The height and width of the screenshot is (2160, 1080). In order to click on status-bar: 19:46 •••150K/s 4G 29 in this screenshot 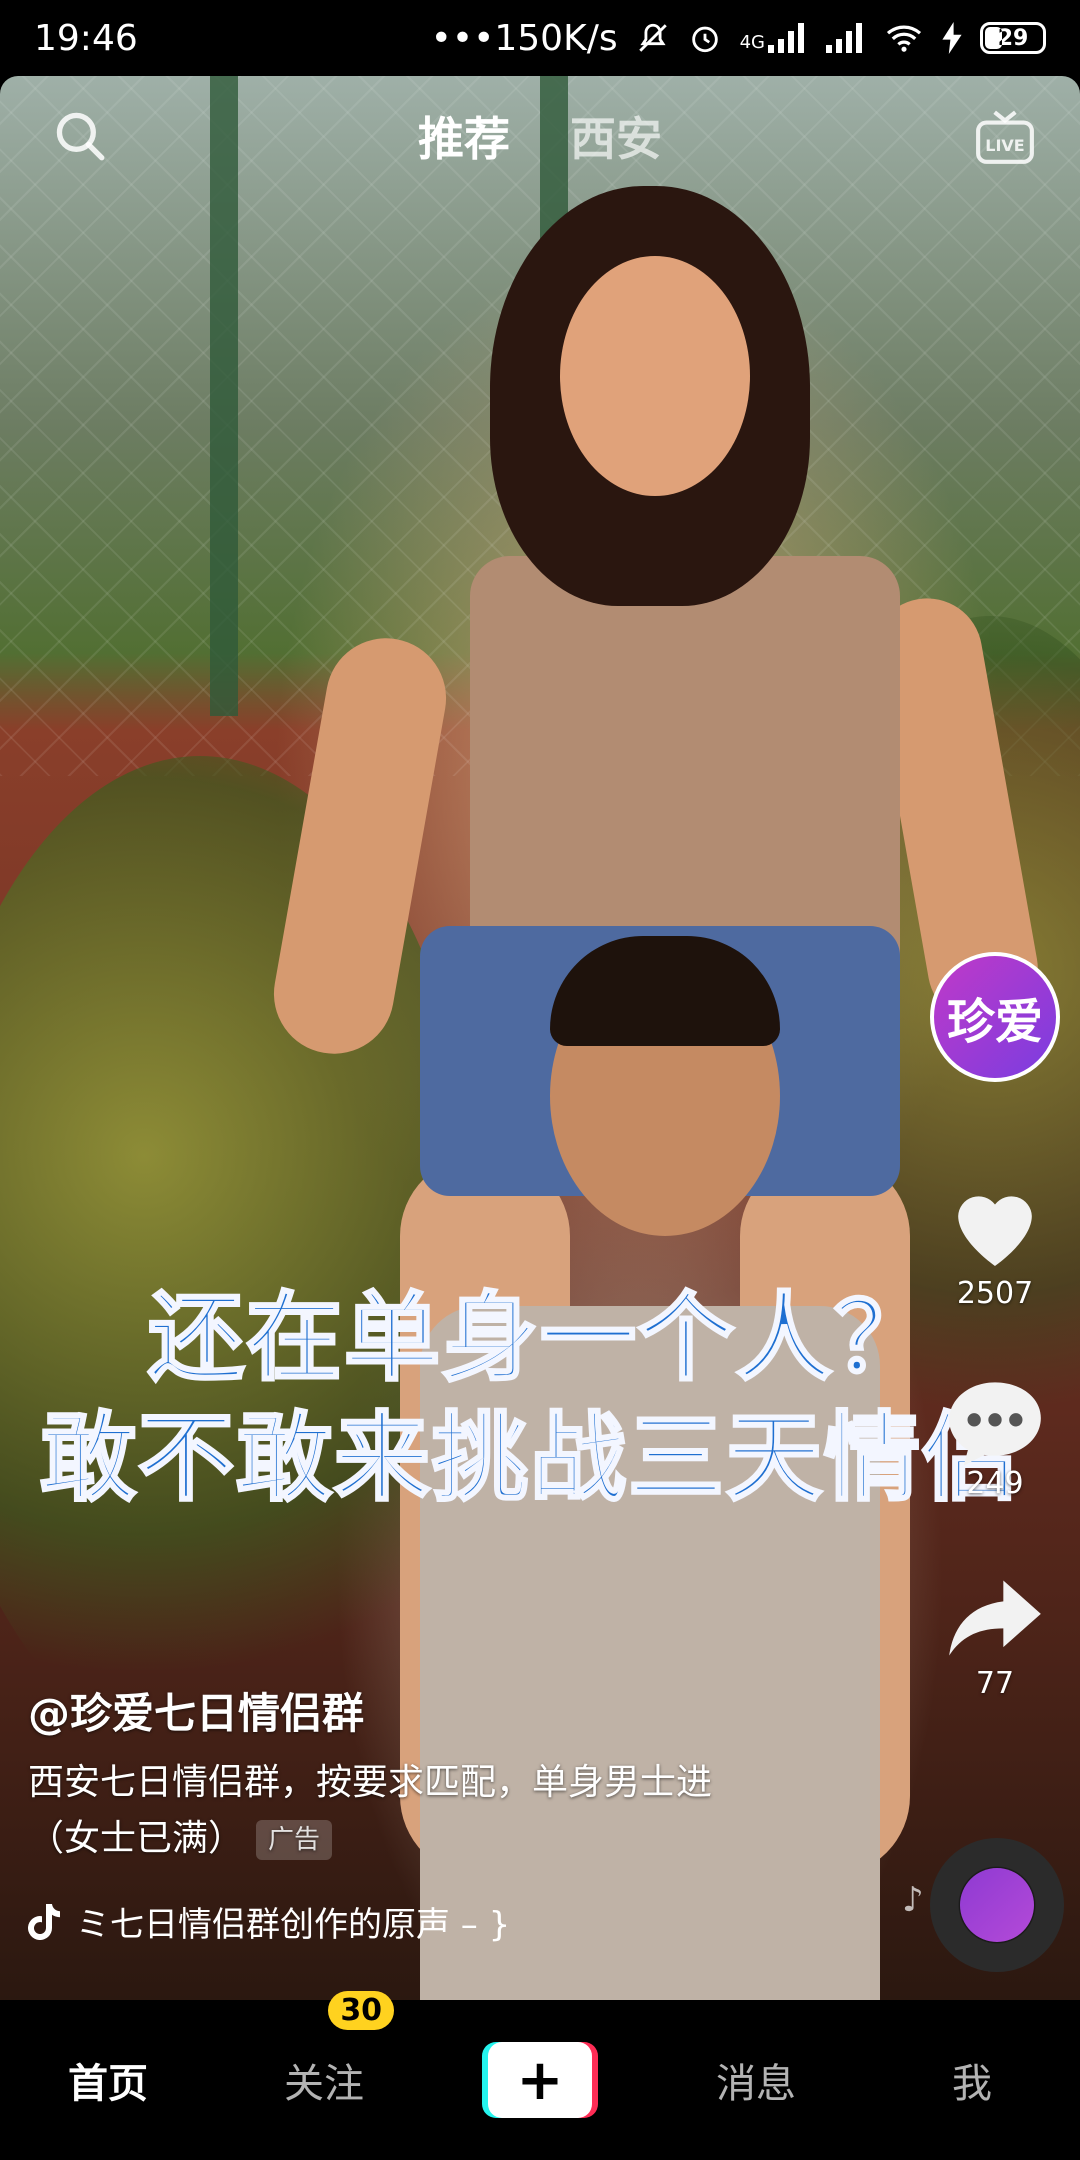, I will do `click(540, 38)`.